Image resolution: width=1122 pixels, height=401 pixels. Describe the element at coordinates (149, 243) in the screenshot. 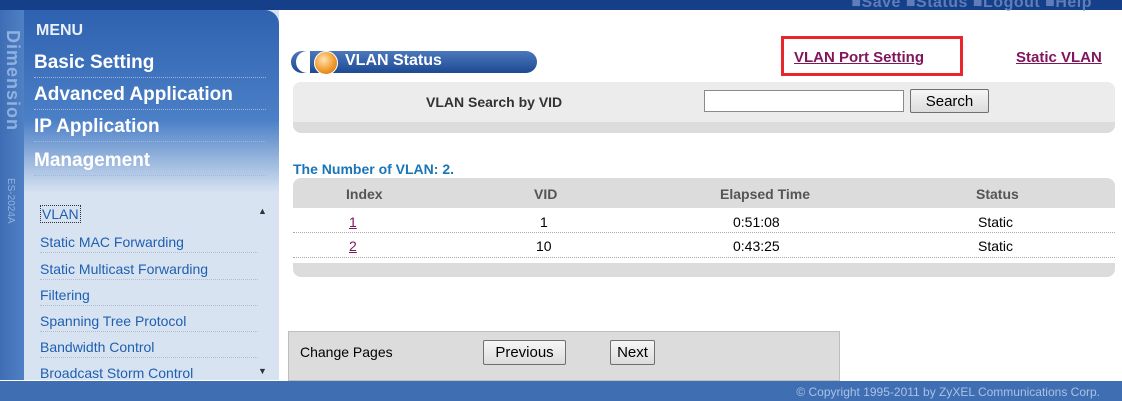

I see `submenu-item-static-mac-forwarding: Static MAC Forwarding` at that location.